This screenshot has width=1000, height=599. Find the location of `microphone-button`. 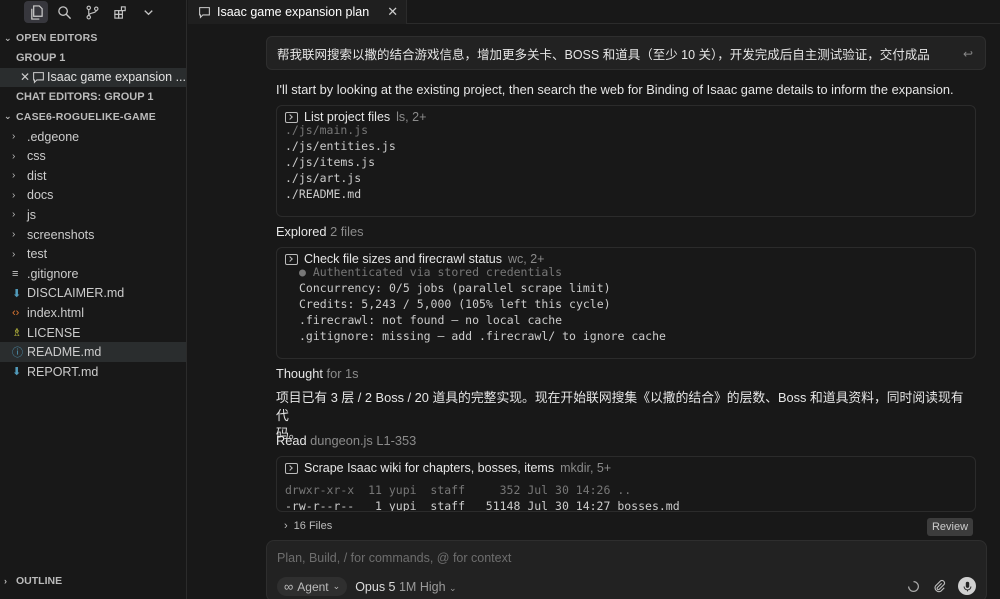

microphone-button is located at coordinates (967, 586).